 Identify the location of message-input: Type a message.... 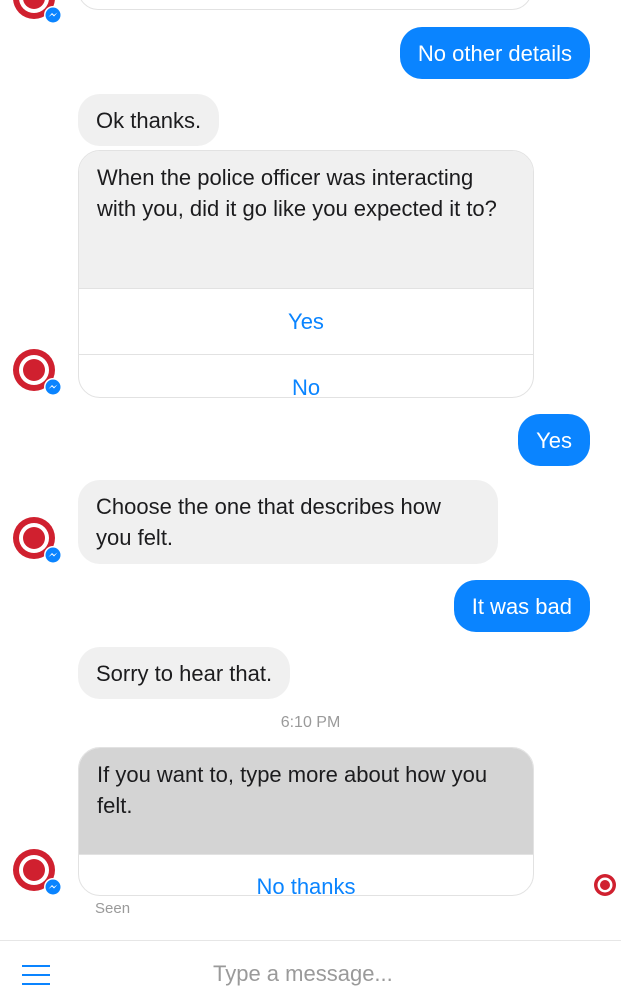
(303, 974).